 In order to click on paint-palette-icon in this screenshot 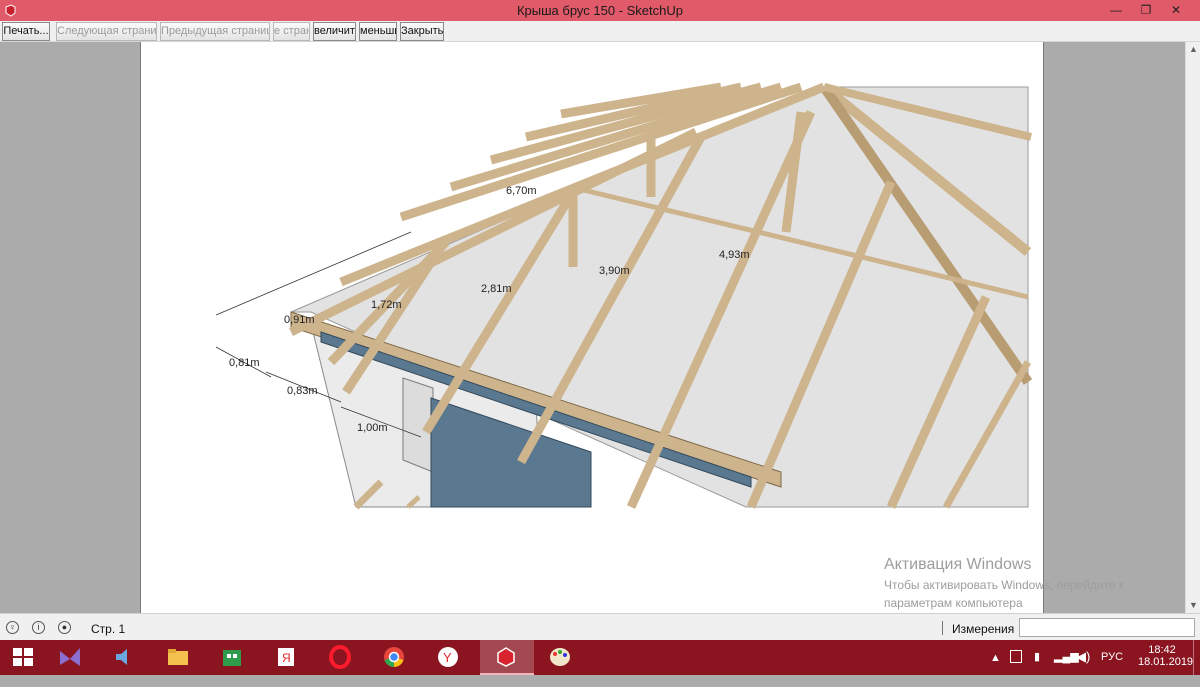, I will do `click(560, 657)`.